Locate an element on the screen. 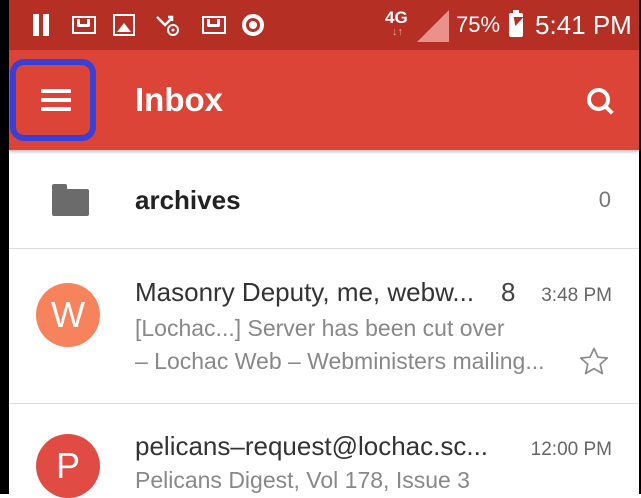  gallery-icon is located at coordinates (124, 25).